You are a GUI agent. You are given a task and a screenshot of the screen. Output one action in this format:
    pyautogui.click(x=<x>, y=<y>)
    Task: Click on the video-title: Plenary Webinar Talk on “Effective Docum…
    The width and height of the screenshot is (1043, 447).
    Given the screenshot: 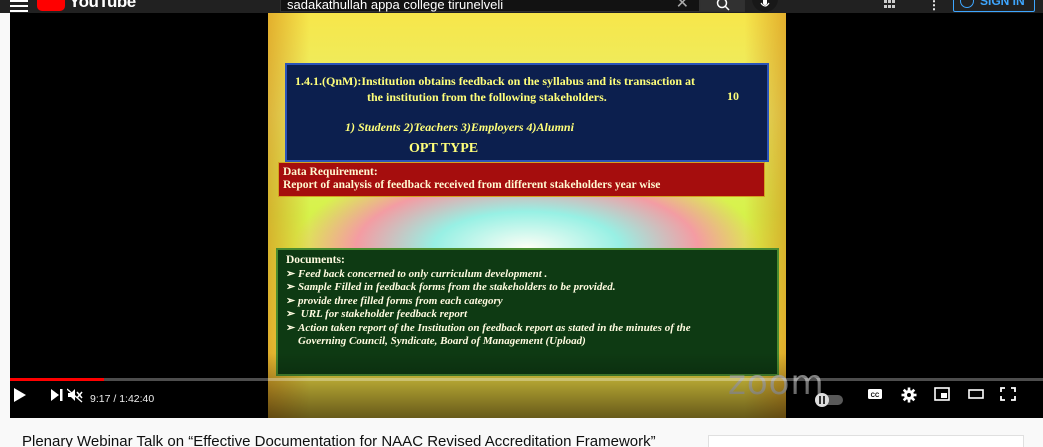 What is the action you would take?
    pyautogui.click(x=339, y=440)
    